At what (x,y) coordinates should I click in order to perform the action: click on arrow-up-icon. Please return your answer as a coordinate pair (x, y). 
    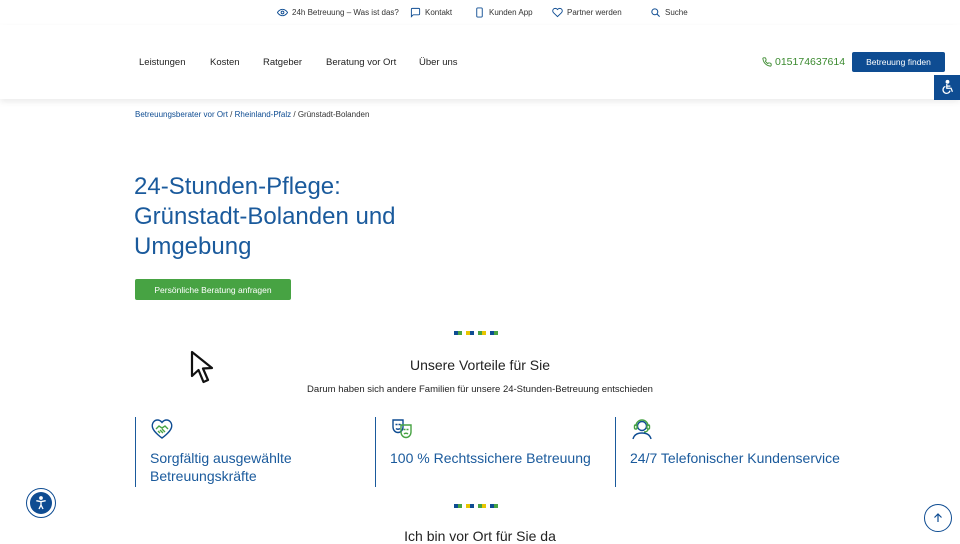
    Looking at the image, I should click on (938, 517).